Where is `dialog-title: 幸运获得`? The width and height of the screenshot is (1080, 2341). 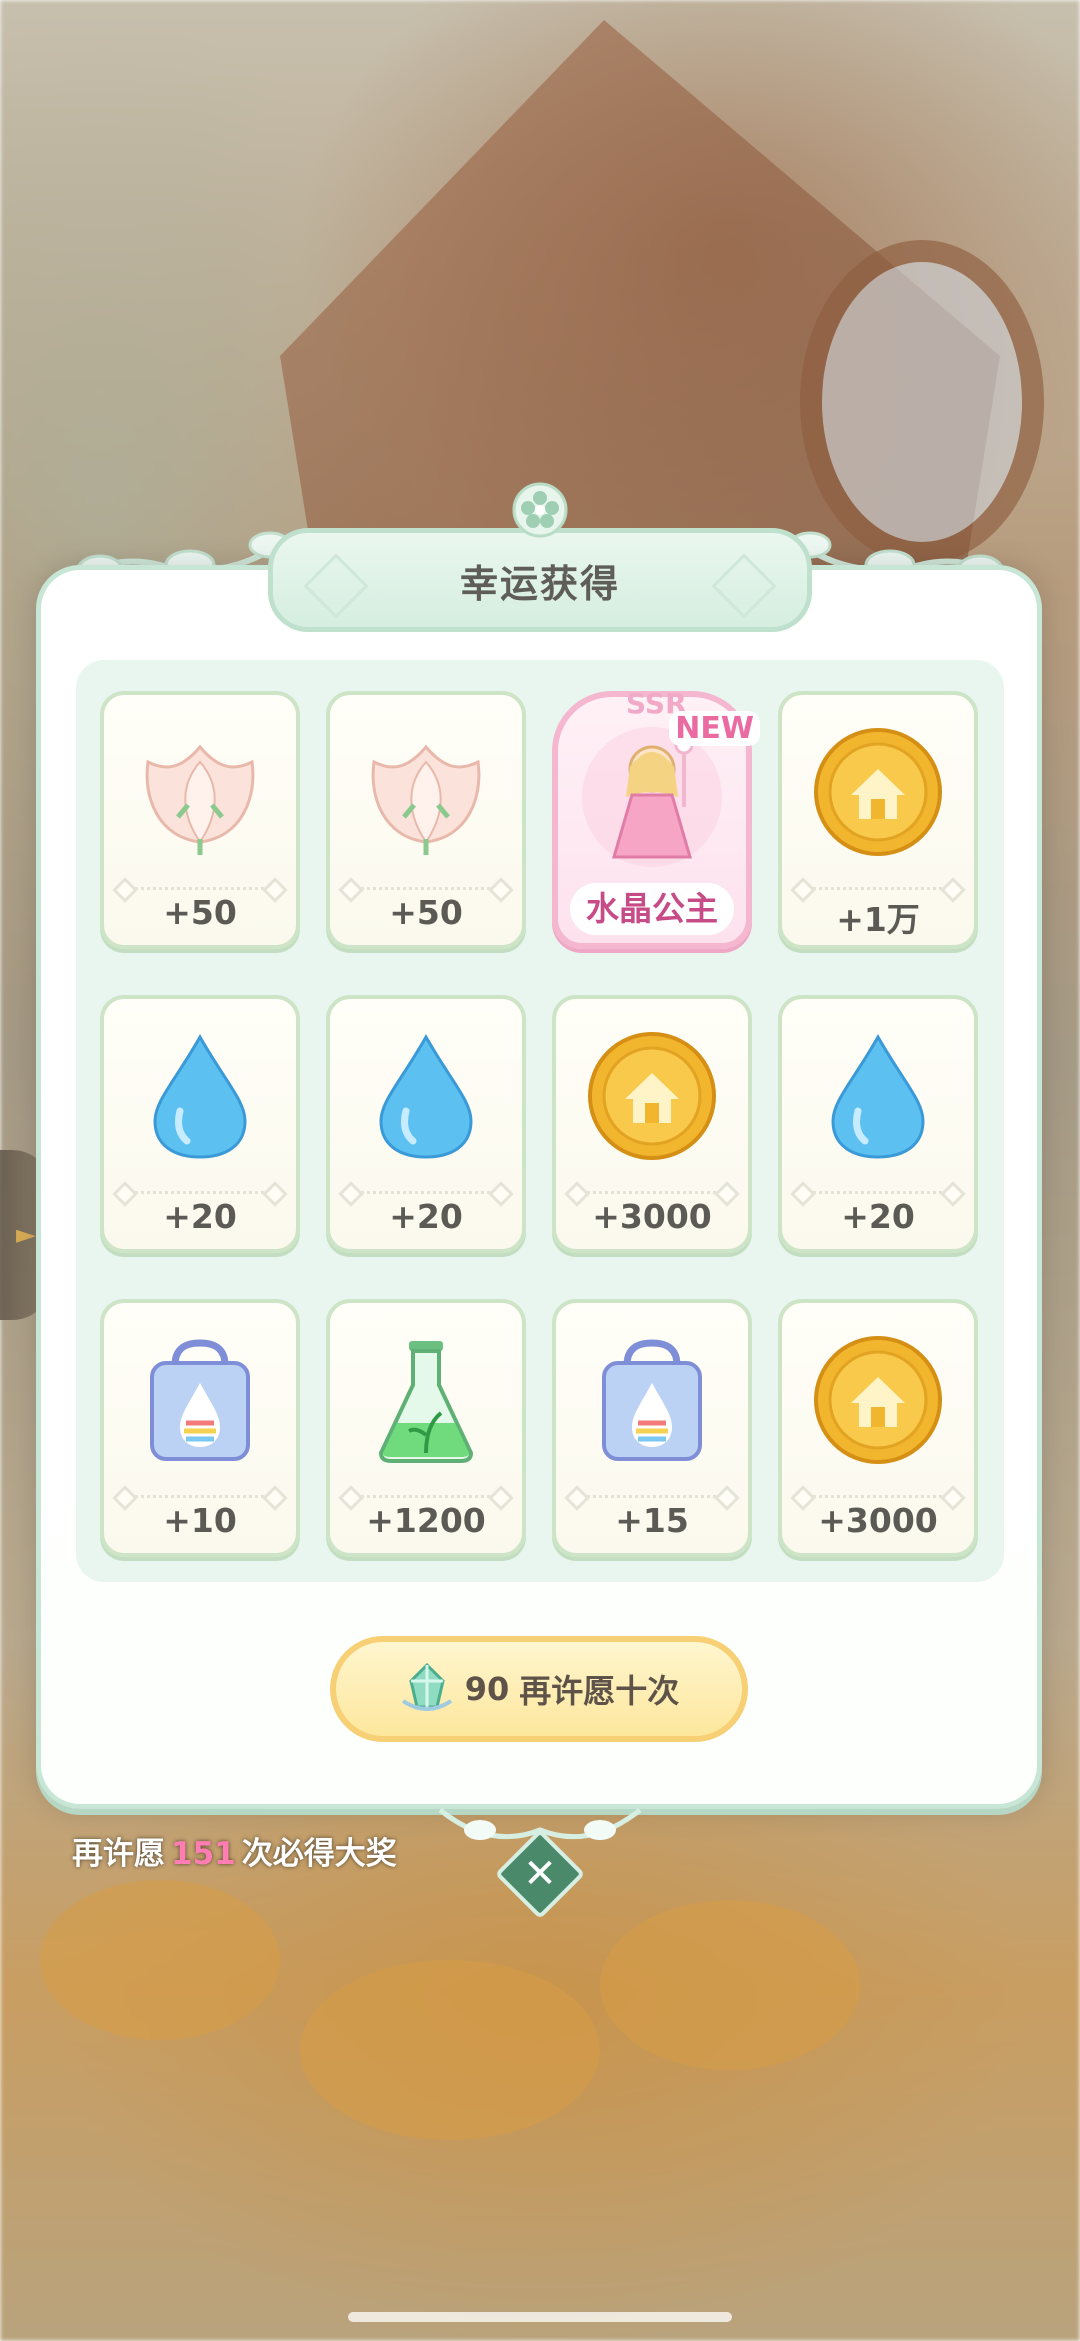 dialog-title: 幸运获得 is located at coordinates (539, 583).